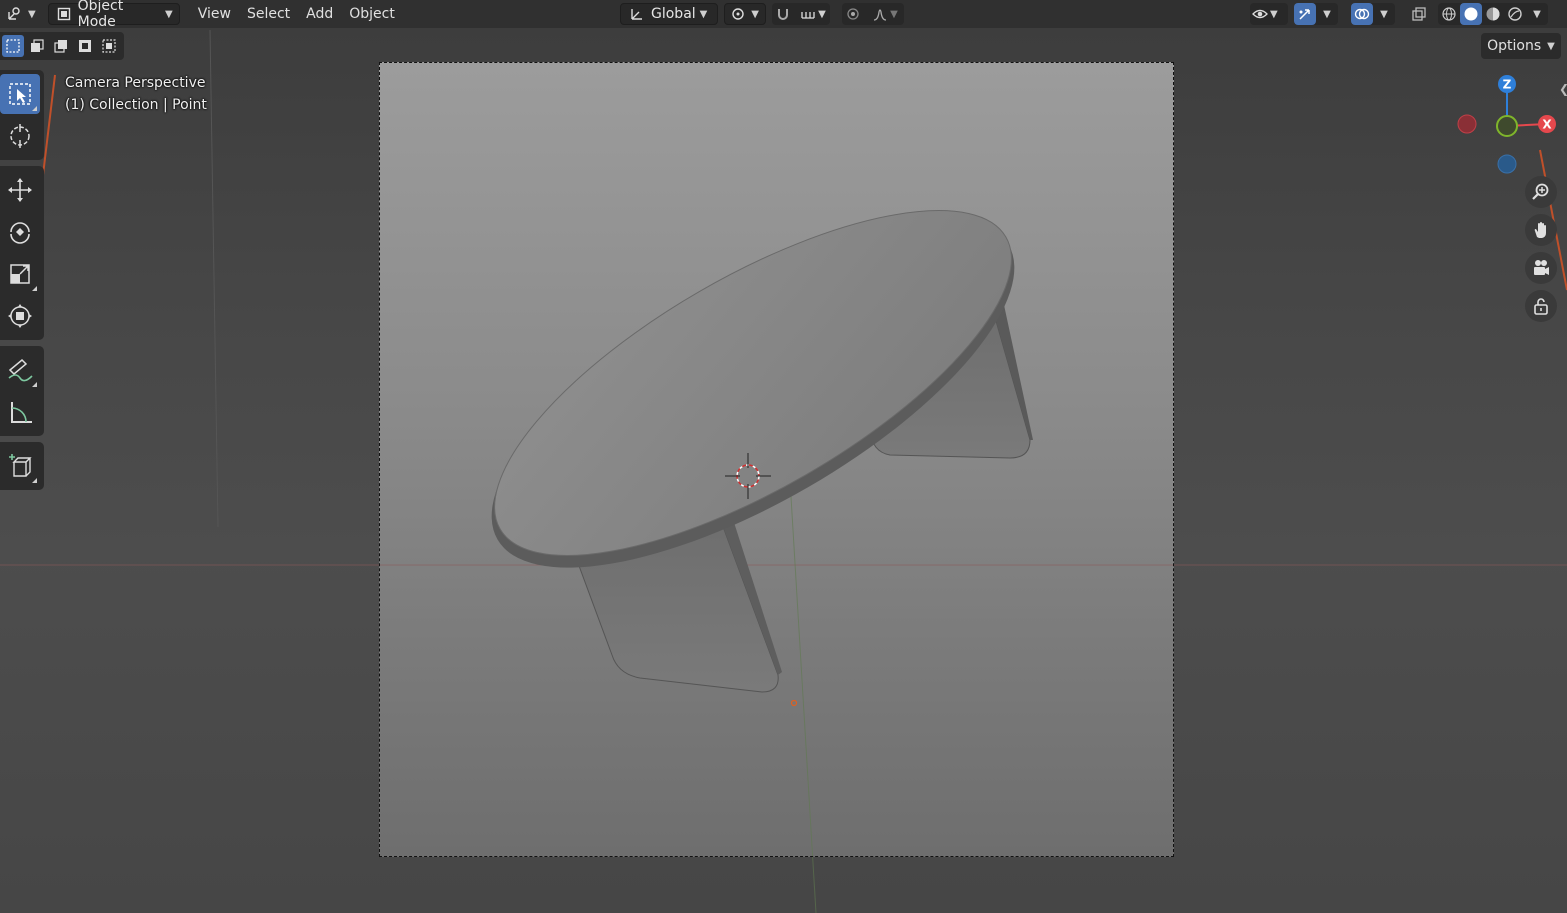  I want to click on select-mode-extend, so click(37, 46).